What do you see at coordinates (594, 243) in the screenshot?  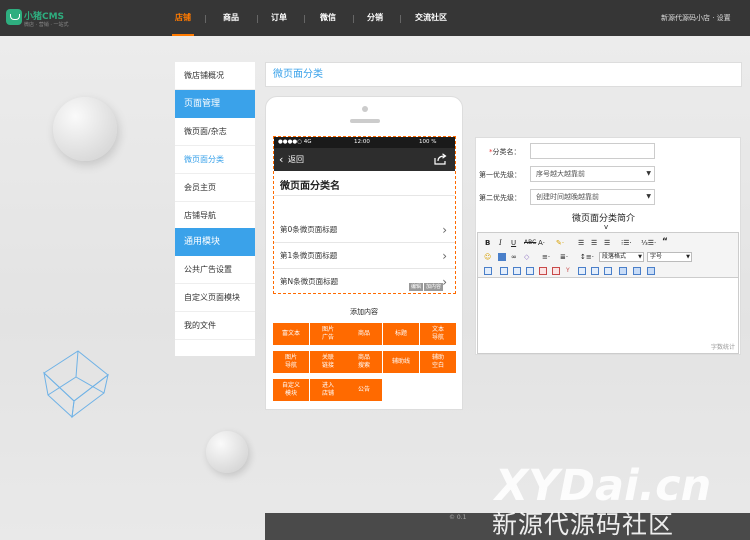 I see `align-center-icon: ☰` at bounding box center [594, 243].